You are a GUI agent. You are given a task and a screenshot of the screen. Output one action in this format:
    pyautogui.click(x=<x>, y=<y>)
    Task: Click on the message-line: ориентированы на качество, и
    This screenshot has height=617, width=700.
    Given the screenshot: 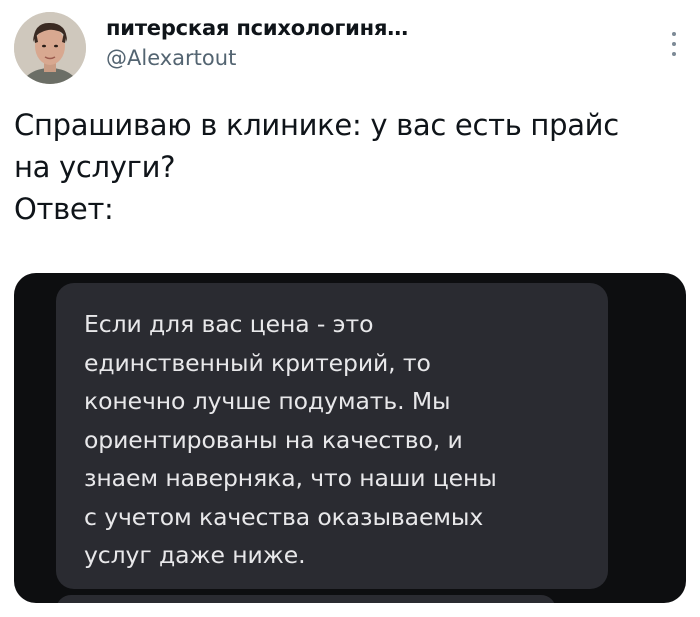 What is the action you would take?
    pyautogui.click(x=273, y=439)
    